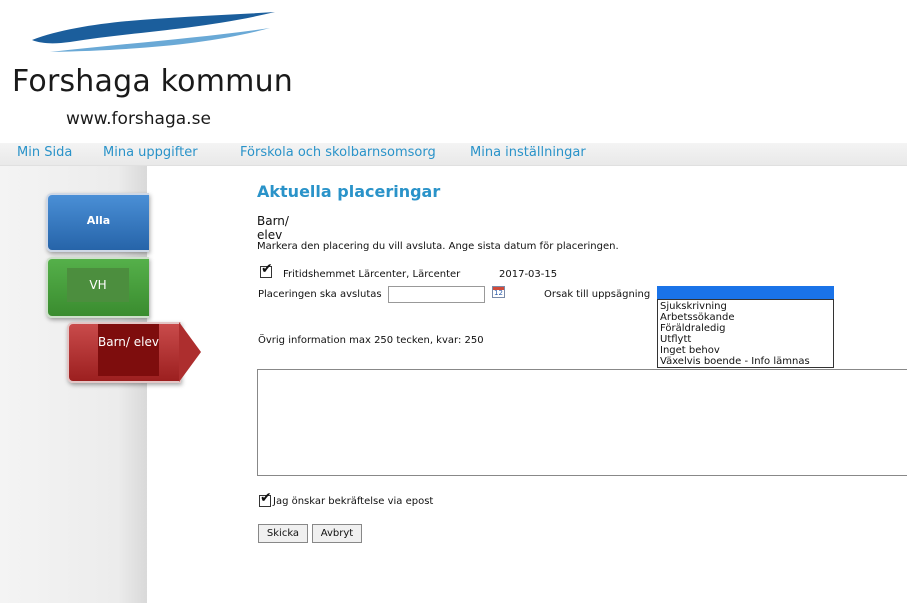 The width and height of the screenshot is (907, 603). I want to click on placement-name: Fritidshemmet Lärcenter, Lärcenter, so click(372, 274).